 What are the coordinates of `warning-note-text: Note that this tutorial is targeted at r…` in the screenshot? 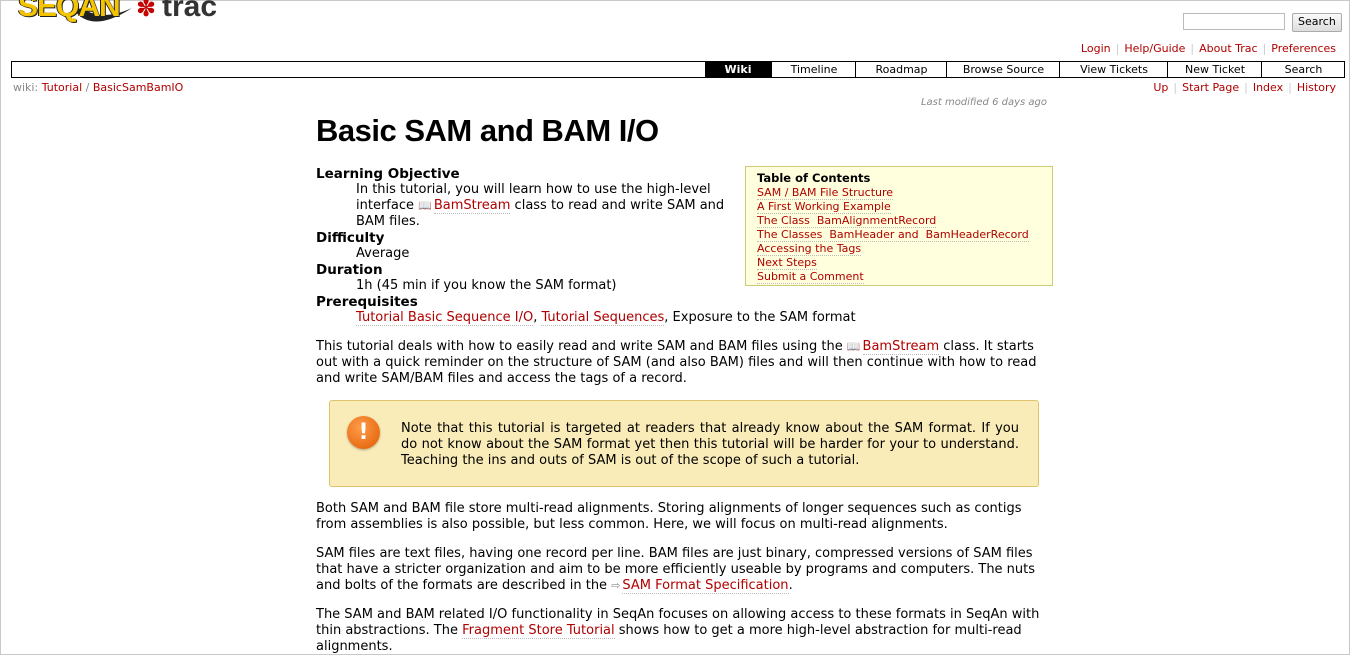 It's located at (710, 444).